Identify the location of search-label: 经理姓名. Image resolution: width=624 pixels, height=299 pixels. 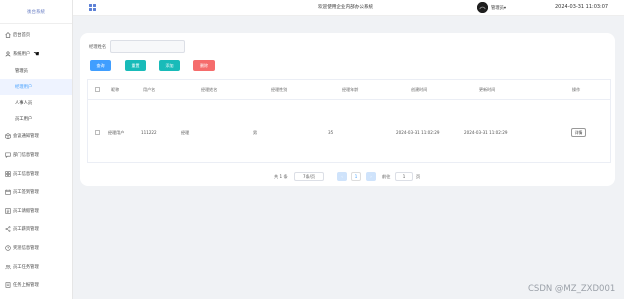
(98, 47).